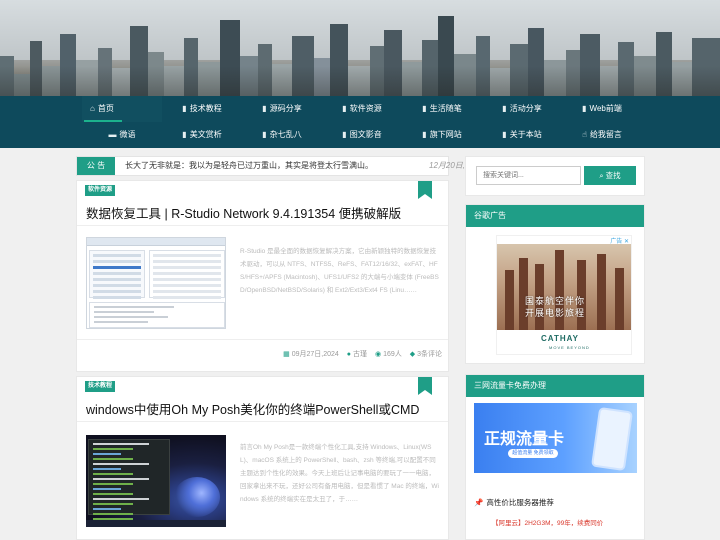 The width and height of the screenshot is (720, 540). I want to click on post-meta: ▦ 09月27日,2024 ● 古瑾 ◉ 169人 ◆ 3条评论, so click(357, 354).